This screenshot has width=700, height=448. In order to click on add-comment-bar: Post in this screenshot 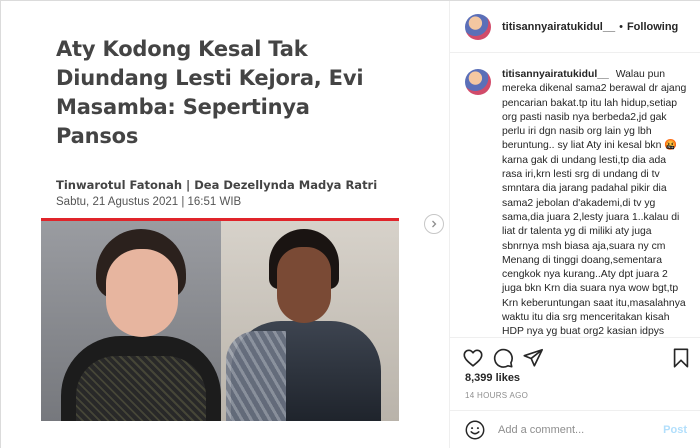, I will do `click(575, 429)`.